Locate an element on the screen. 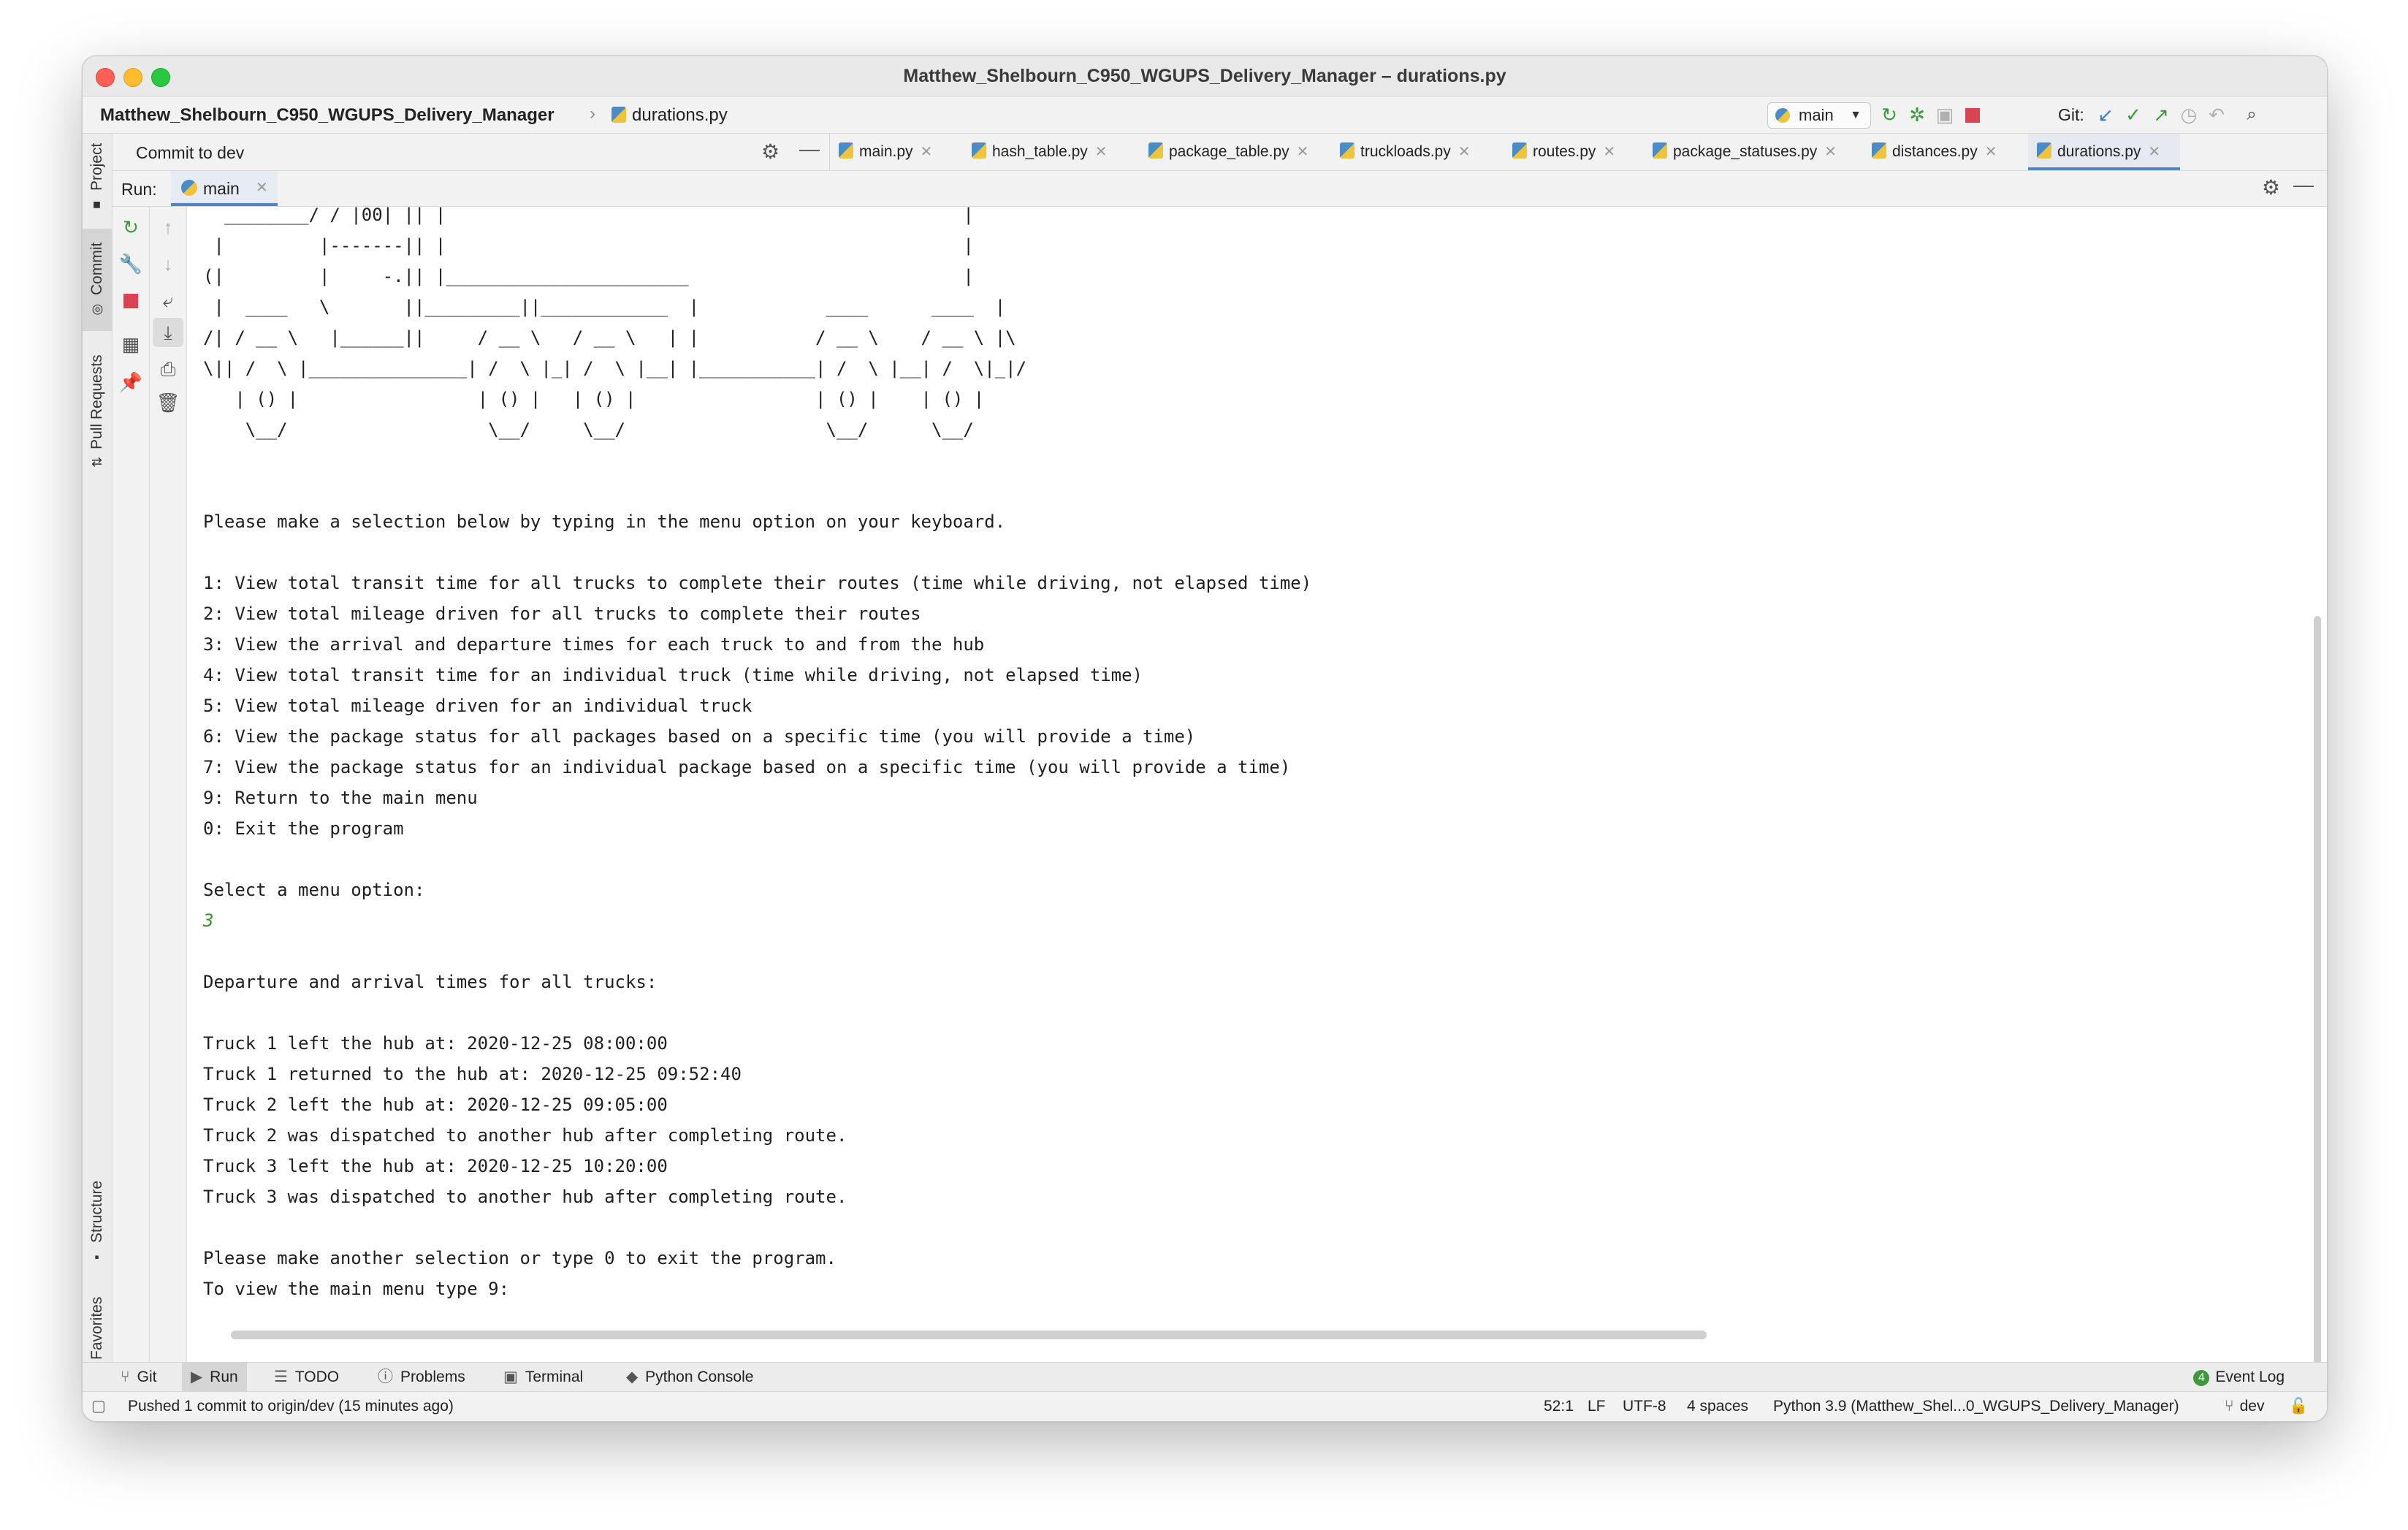 The image size is (2408, 1530). run-tool-button: ▶ Run is located at coordinates (215, 1377).